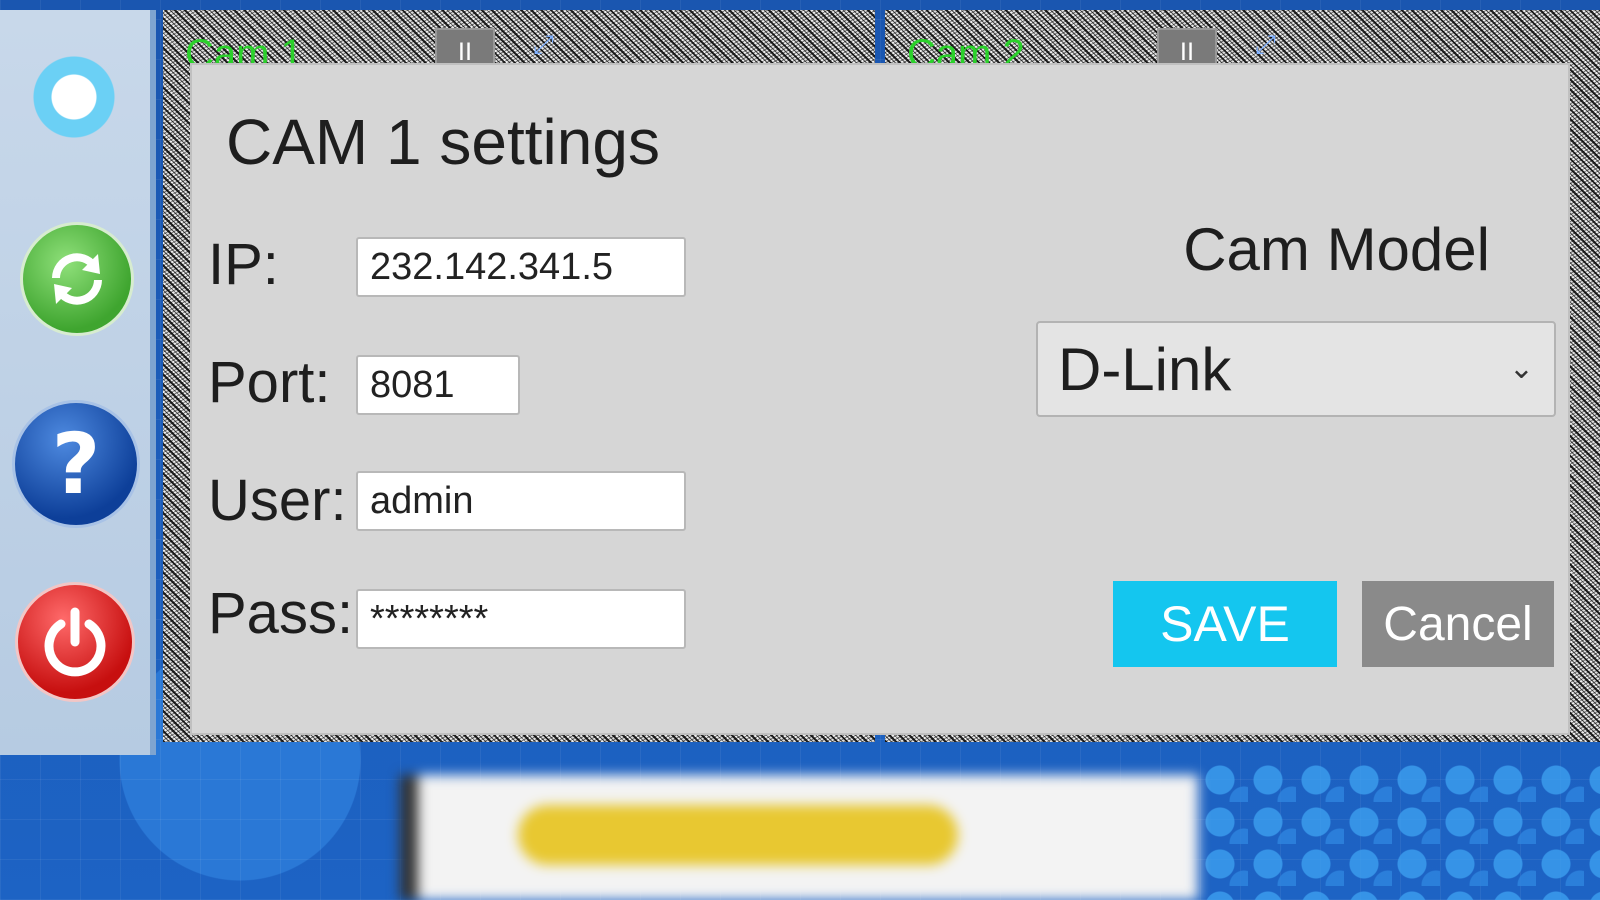 This screenshot has height=900, width=1600. I want to click on power-button, so click(75, 642).